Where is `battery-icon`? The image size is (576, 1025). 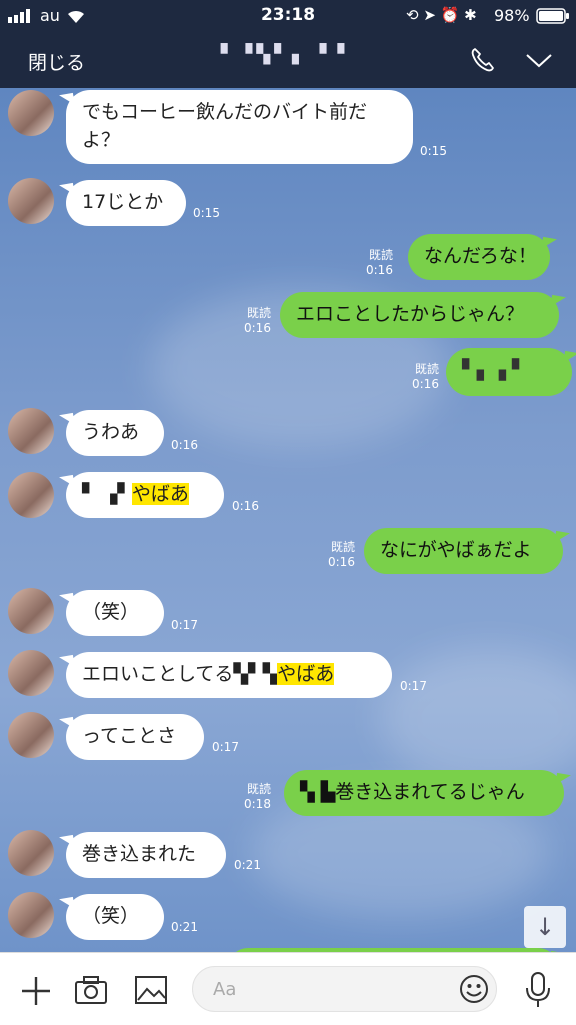
battery-icon is located at coordinates (552, 16).